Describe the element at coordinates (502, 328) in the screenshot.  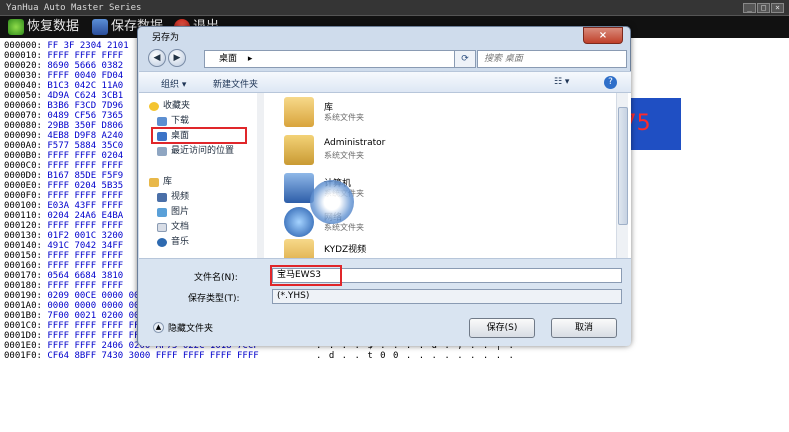
I see `save-button: 保存(S)` at that location.